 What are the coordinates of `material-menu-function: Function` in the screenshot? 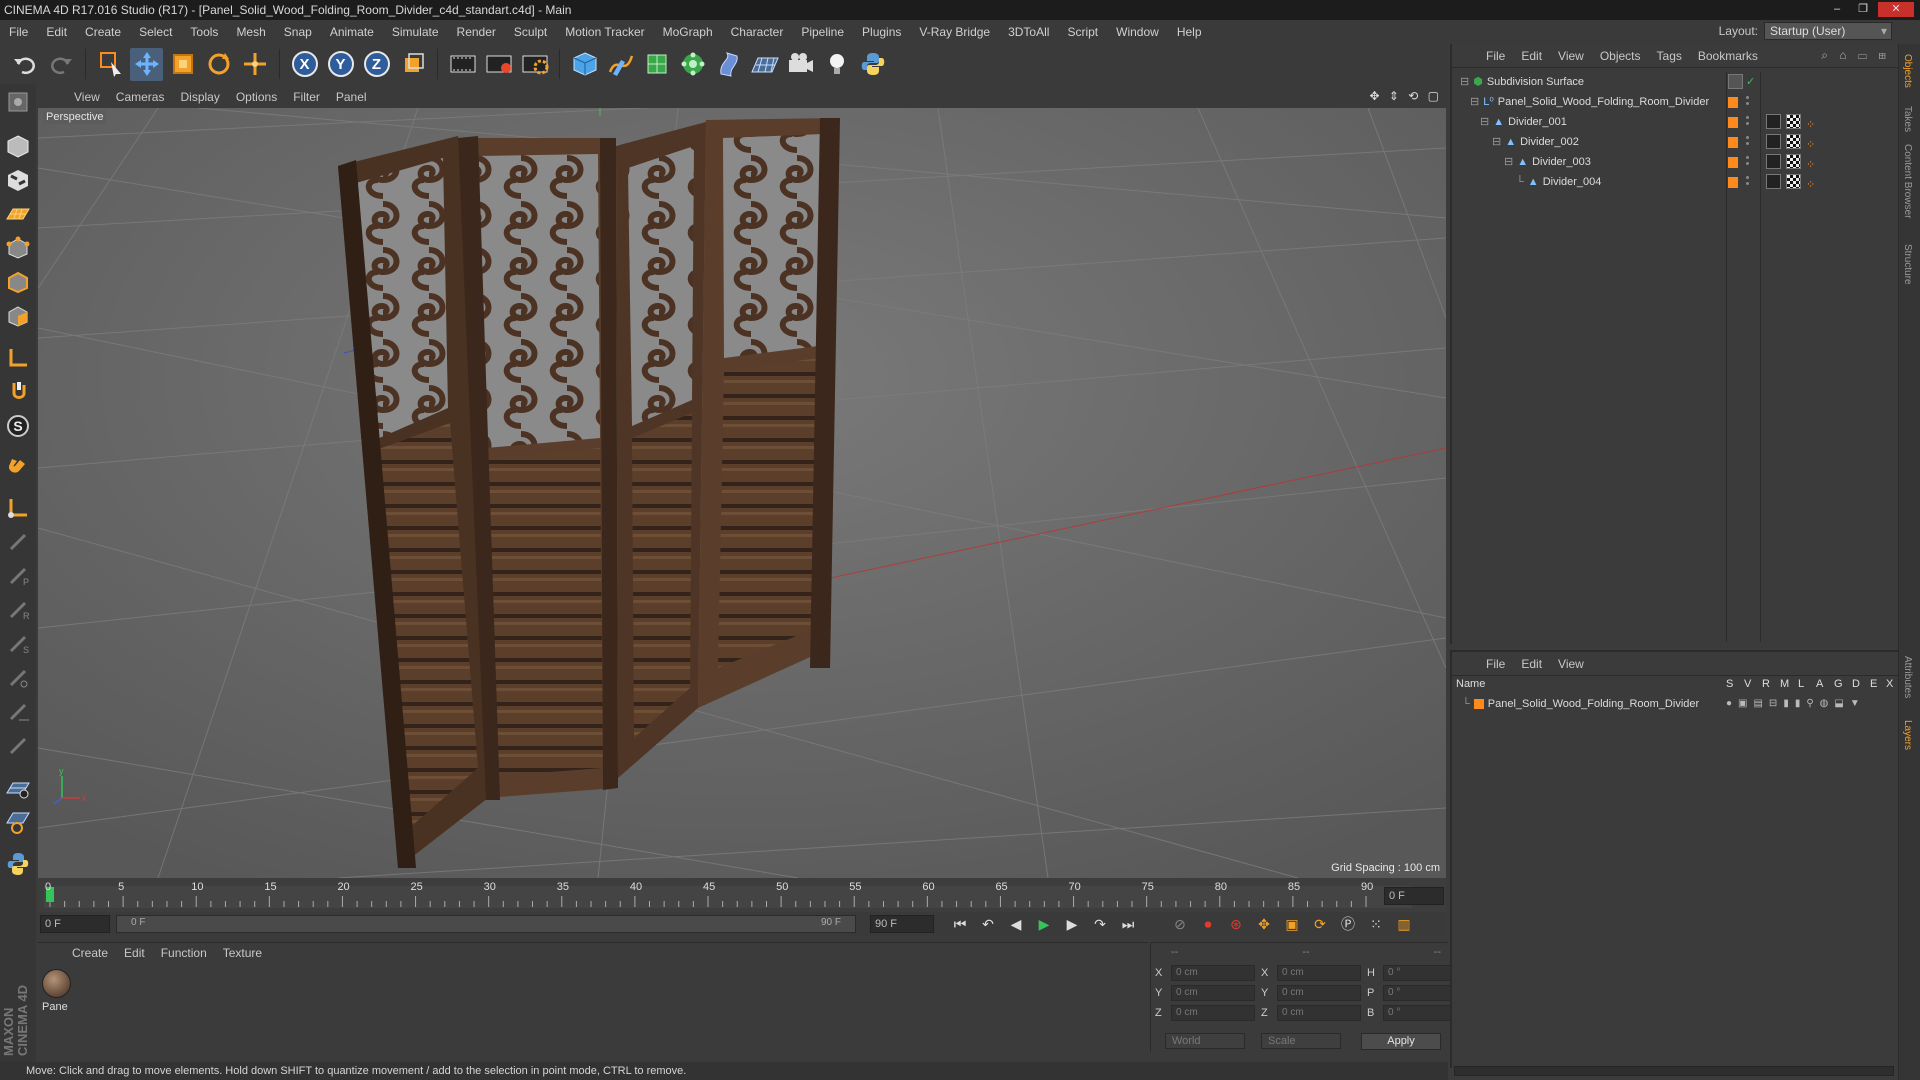 It's located at (184, 953).